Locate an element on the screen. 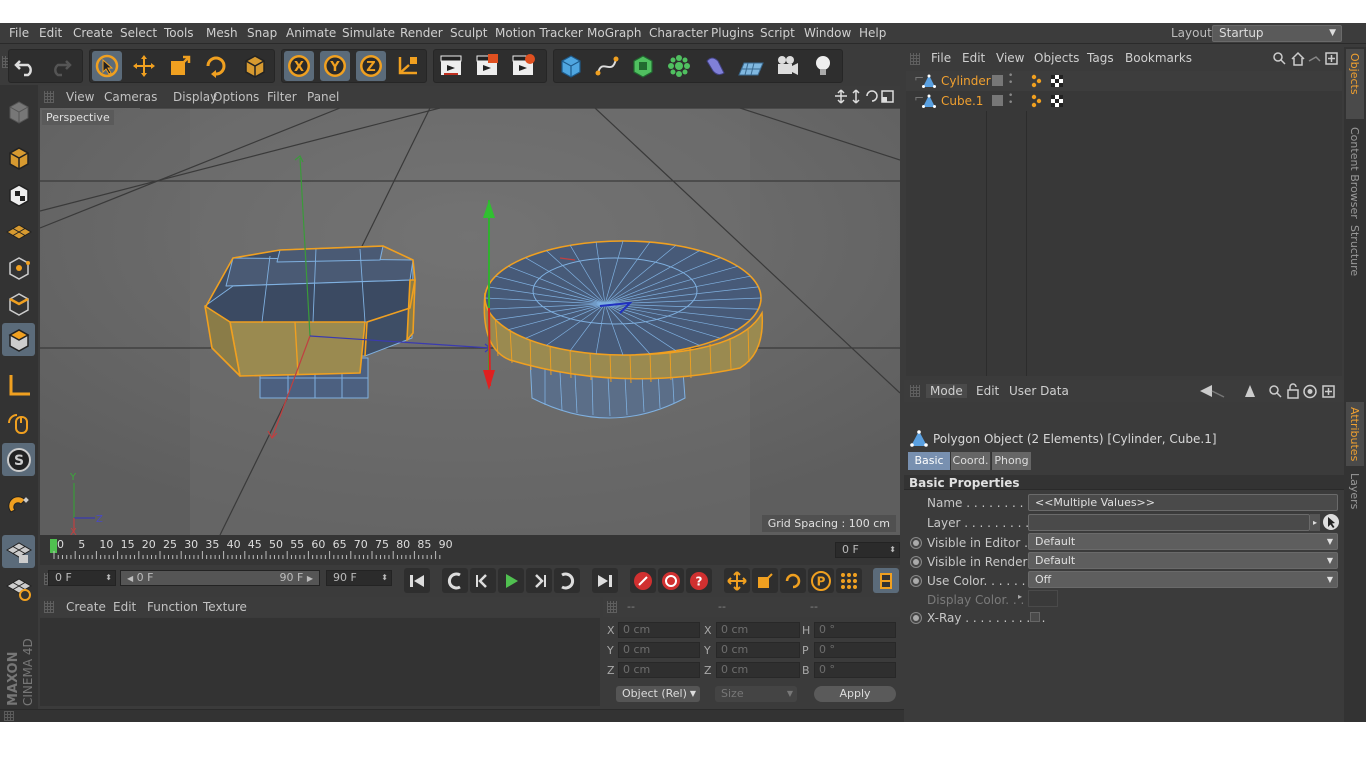 Image resolution: width=1366 pixels, height=768 pixels. menu-simulate: Simulate is located at coordinates (368, 33).